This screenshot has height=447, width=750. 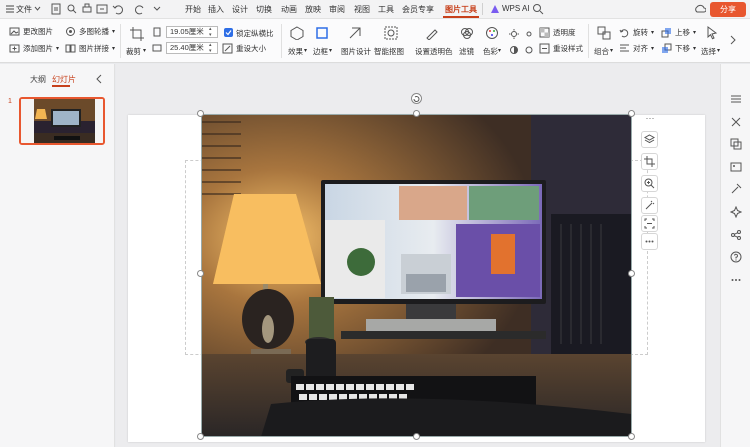 What do you see at coordinates (736, 167) in the screenshot?
I see `picture-panel-icon` at bounding box center [736, 167].